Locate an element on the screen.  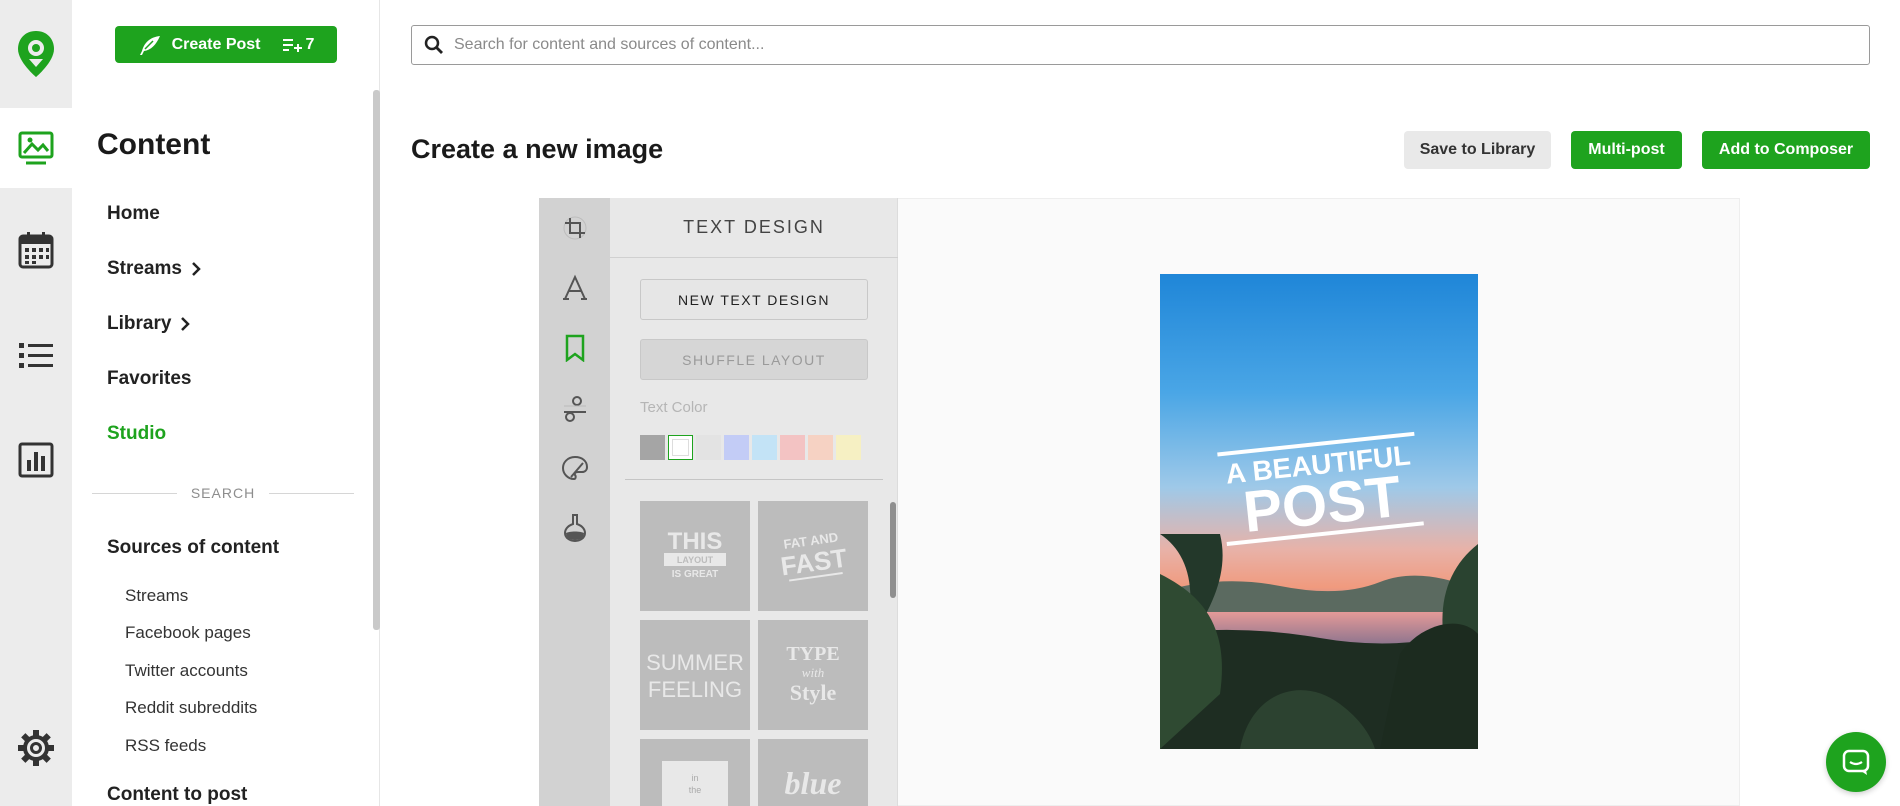
panel-divider is located at coordinates (754, 479).